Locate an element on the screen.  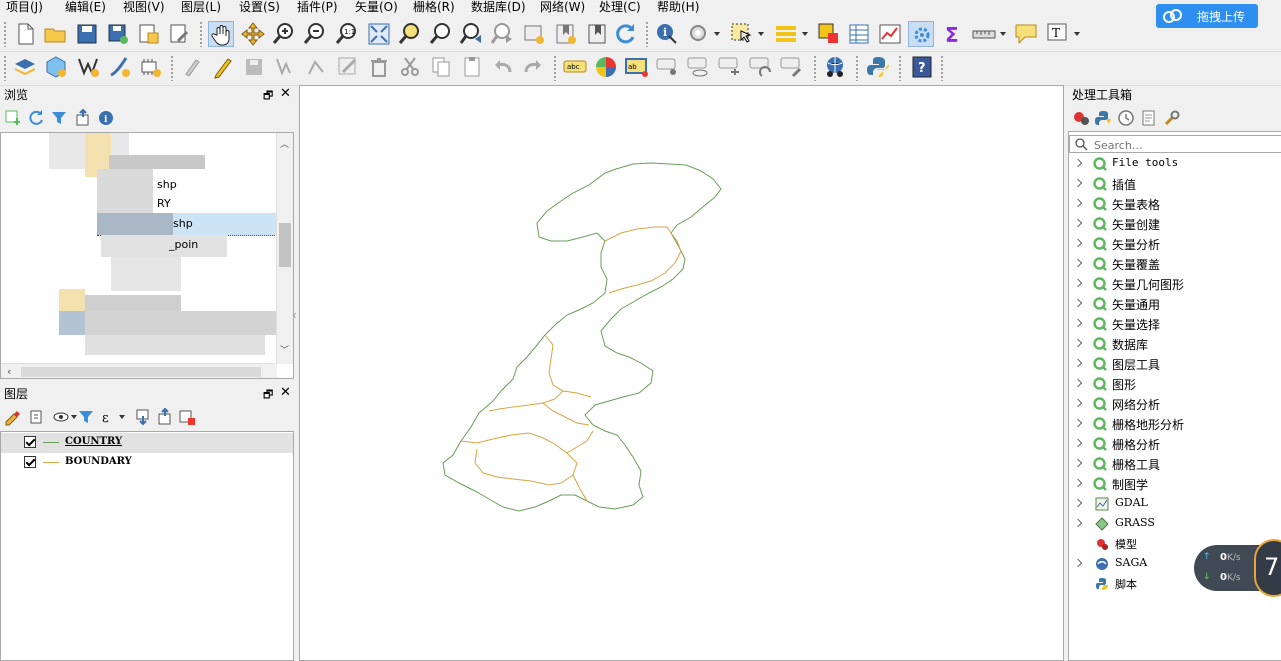
rotate-label-icon is located at coordinates (761, 67).